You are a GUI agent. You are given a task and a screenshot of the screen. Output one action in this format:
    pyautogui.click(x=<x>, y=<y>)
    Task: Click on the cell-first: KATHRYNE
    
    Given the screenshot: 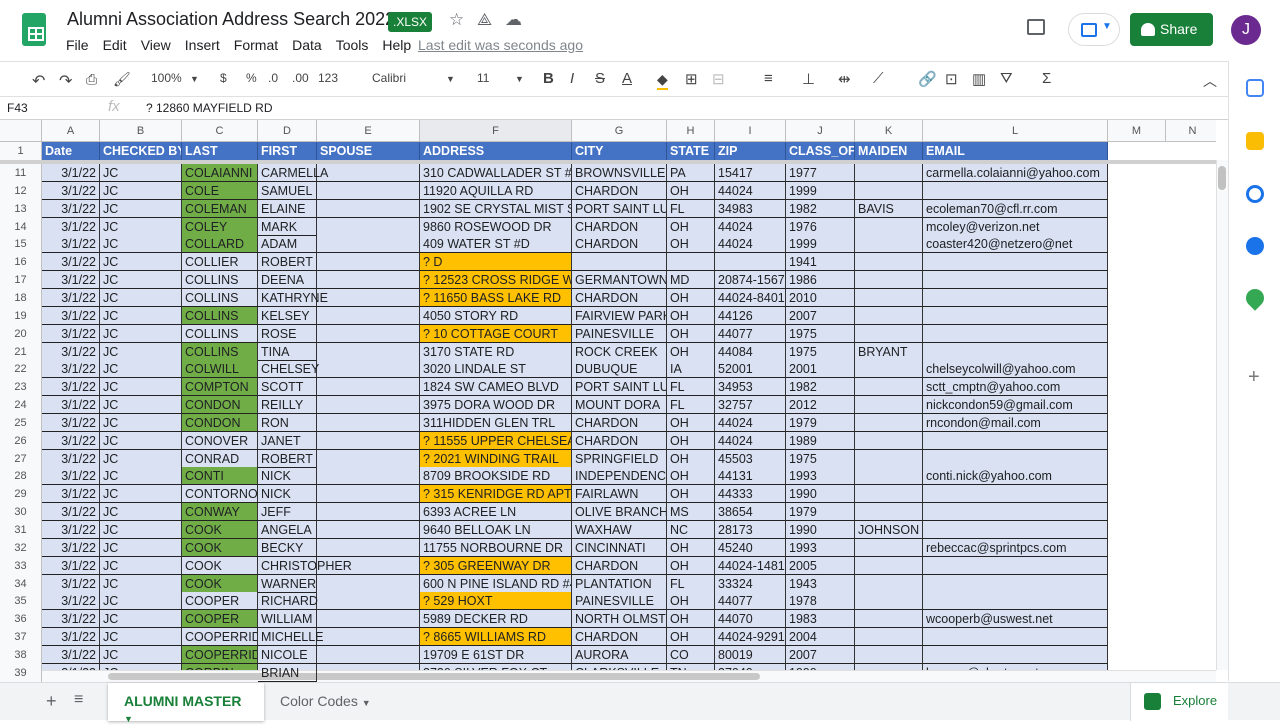 What is the action you would take?
    pyautogui.click(x=293, y=297)
    